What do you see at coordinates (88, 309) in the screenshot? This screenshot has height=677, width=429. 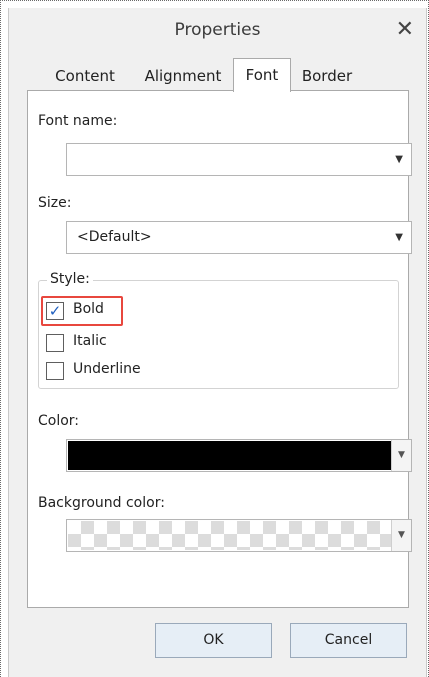 I see `bold-label: Bold` at bounding box center [88, 309].